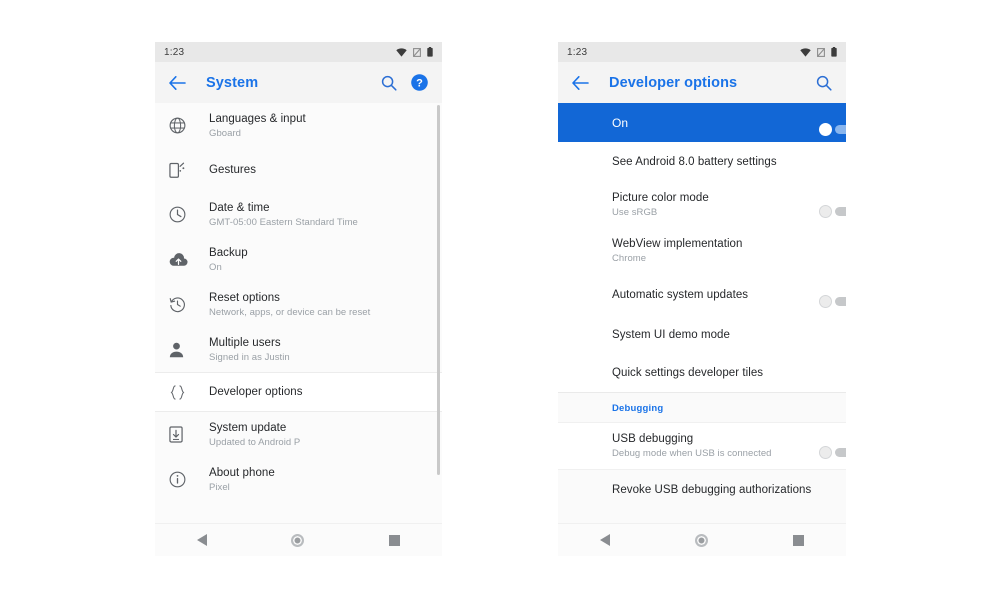 This screenshot has width=1000, height=600. I want to click on list-item-battery-settings: See Android 8.0 battery settings, so click(702, 162).